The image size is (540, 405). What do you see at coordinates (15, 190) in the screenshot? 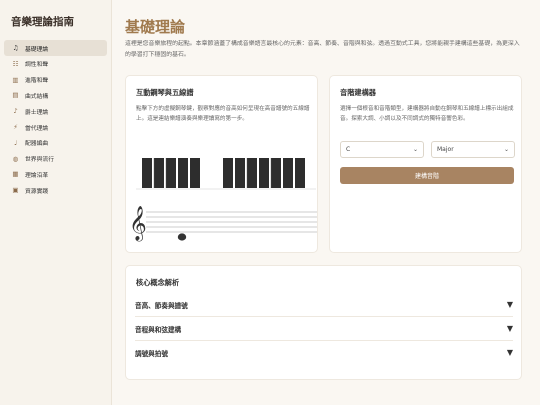
I see `book-stack-icon: ▣` at bounding box center [15, 190].